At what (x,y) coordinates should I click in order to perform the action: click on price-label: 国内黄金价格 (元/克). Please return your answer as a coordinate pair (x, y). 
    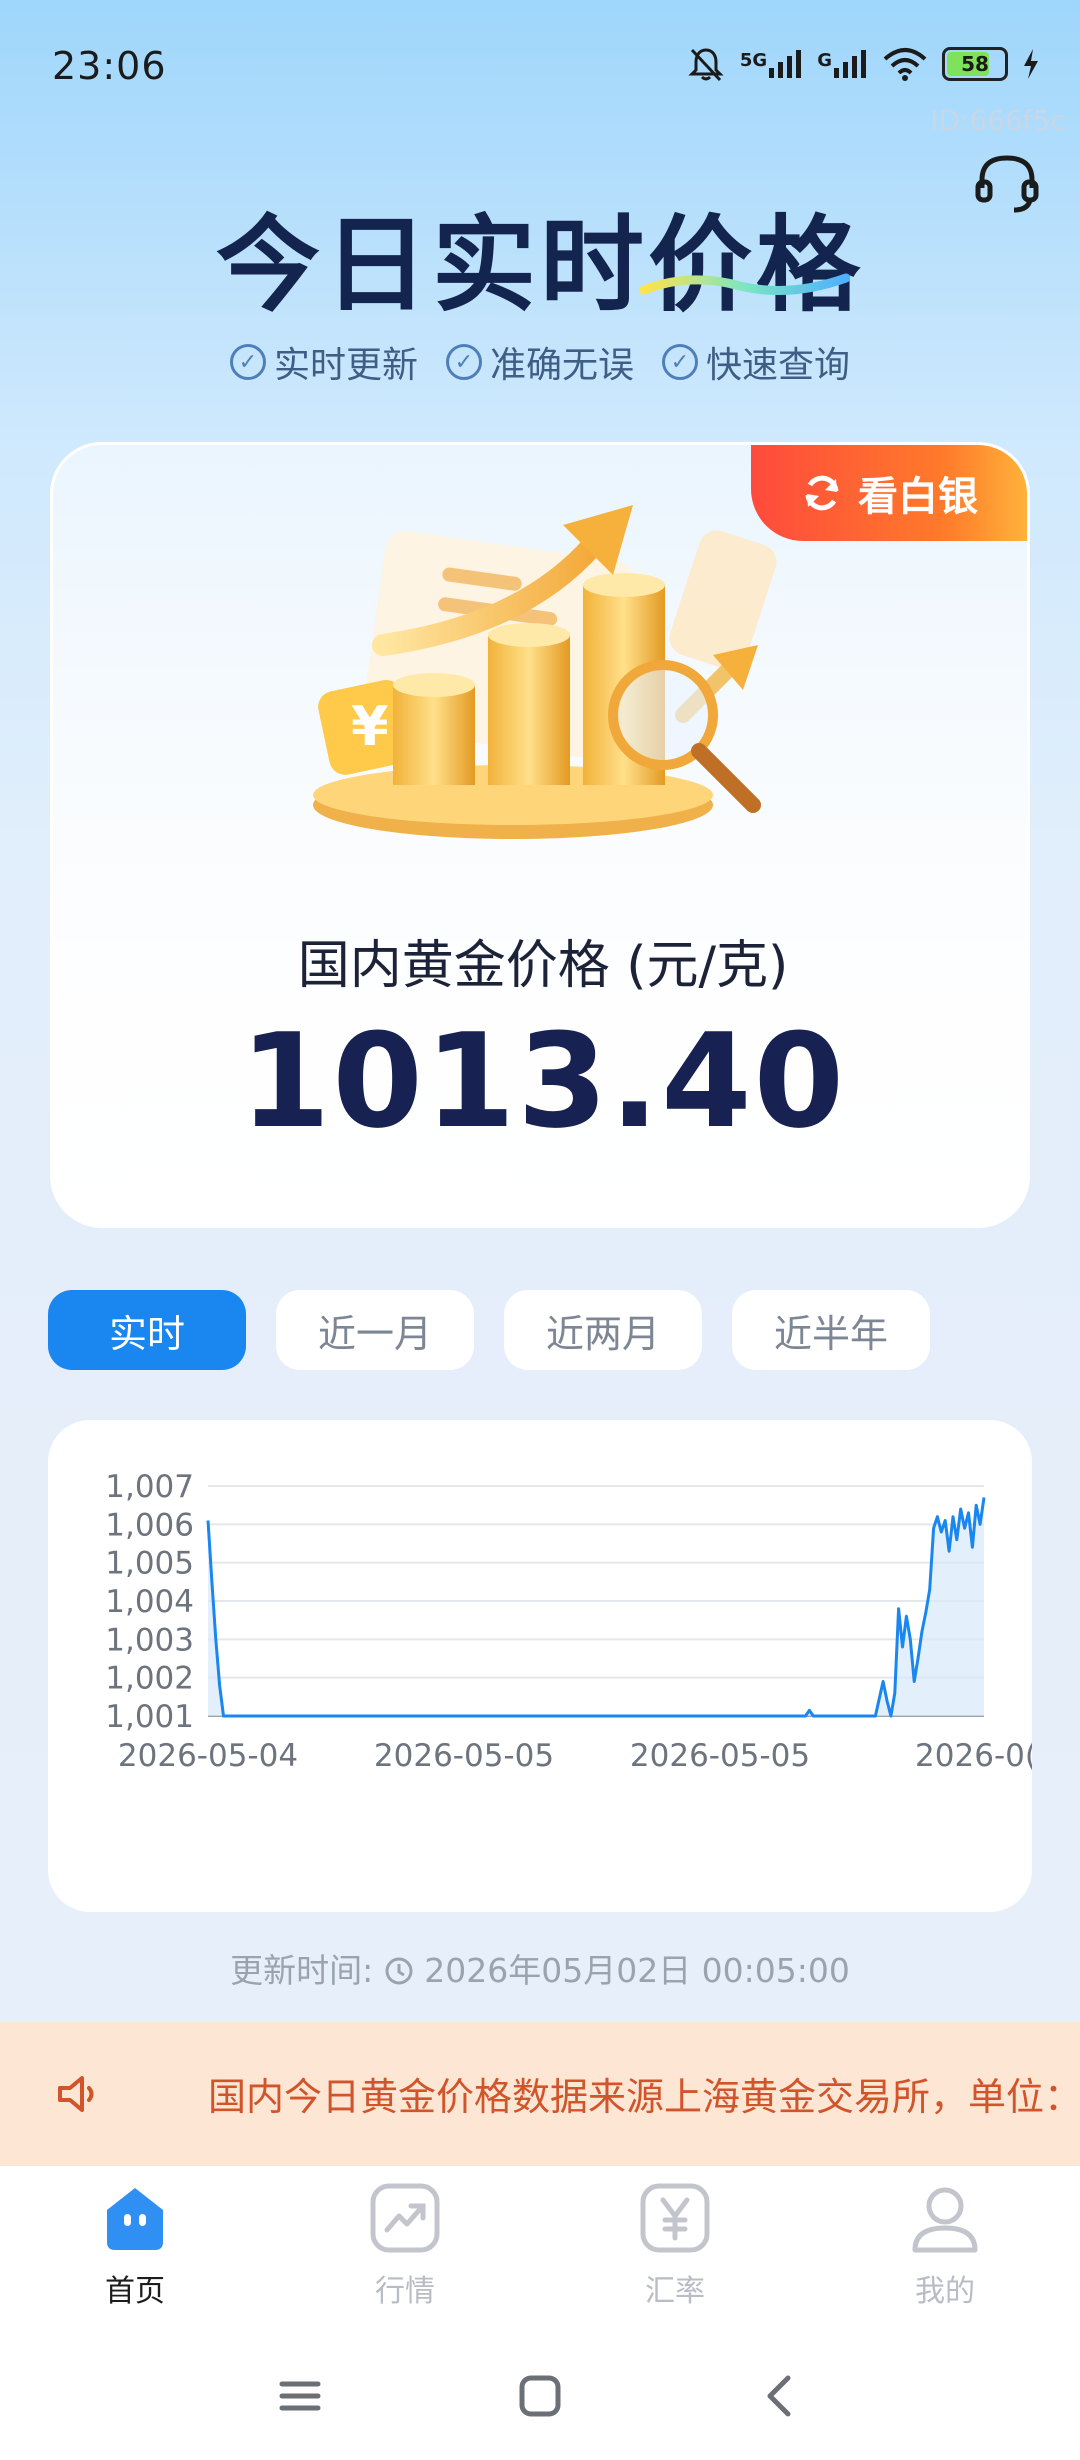
    Looking at the image, I should click on (543, 966).